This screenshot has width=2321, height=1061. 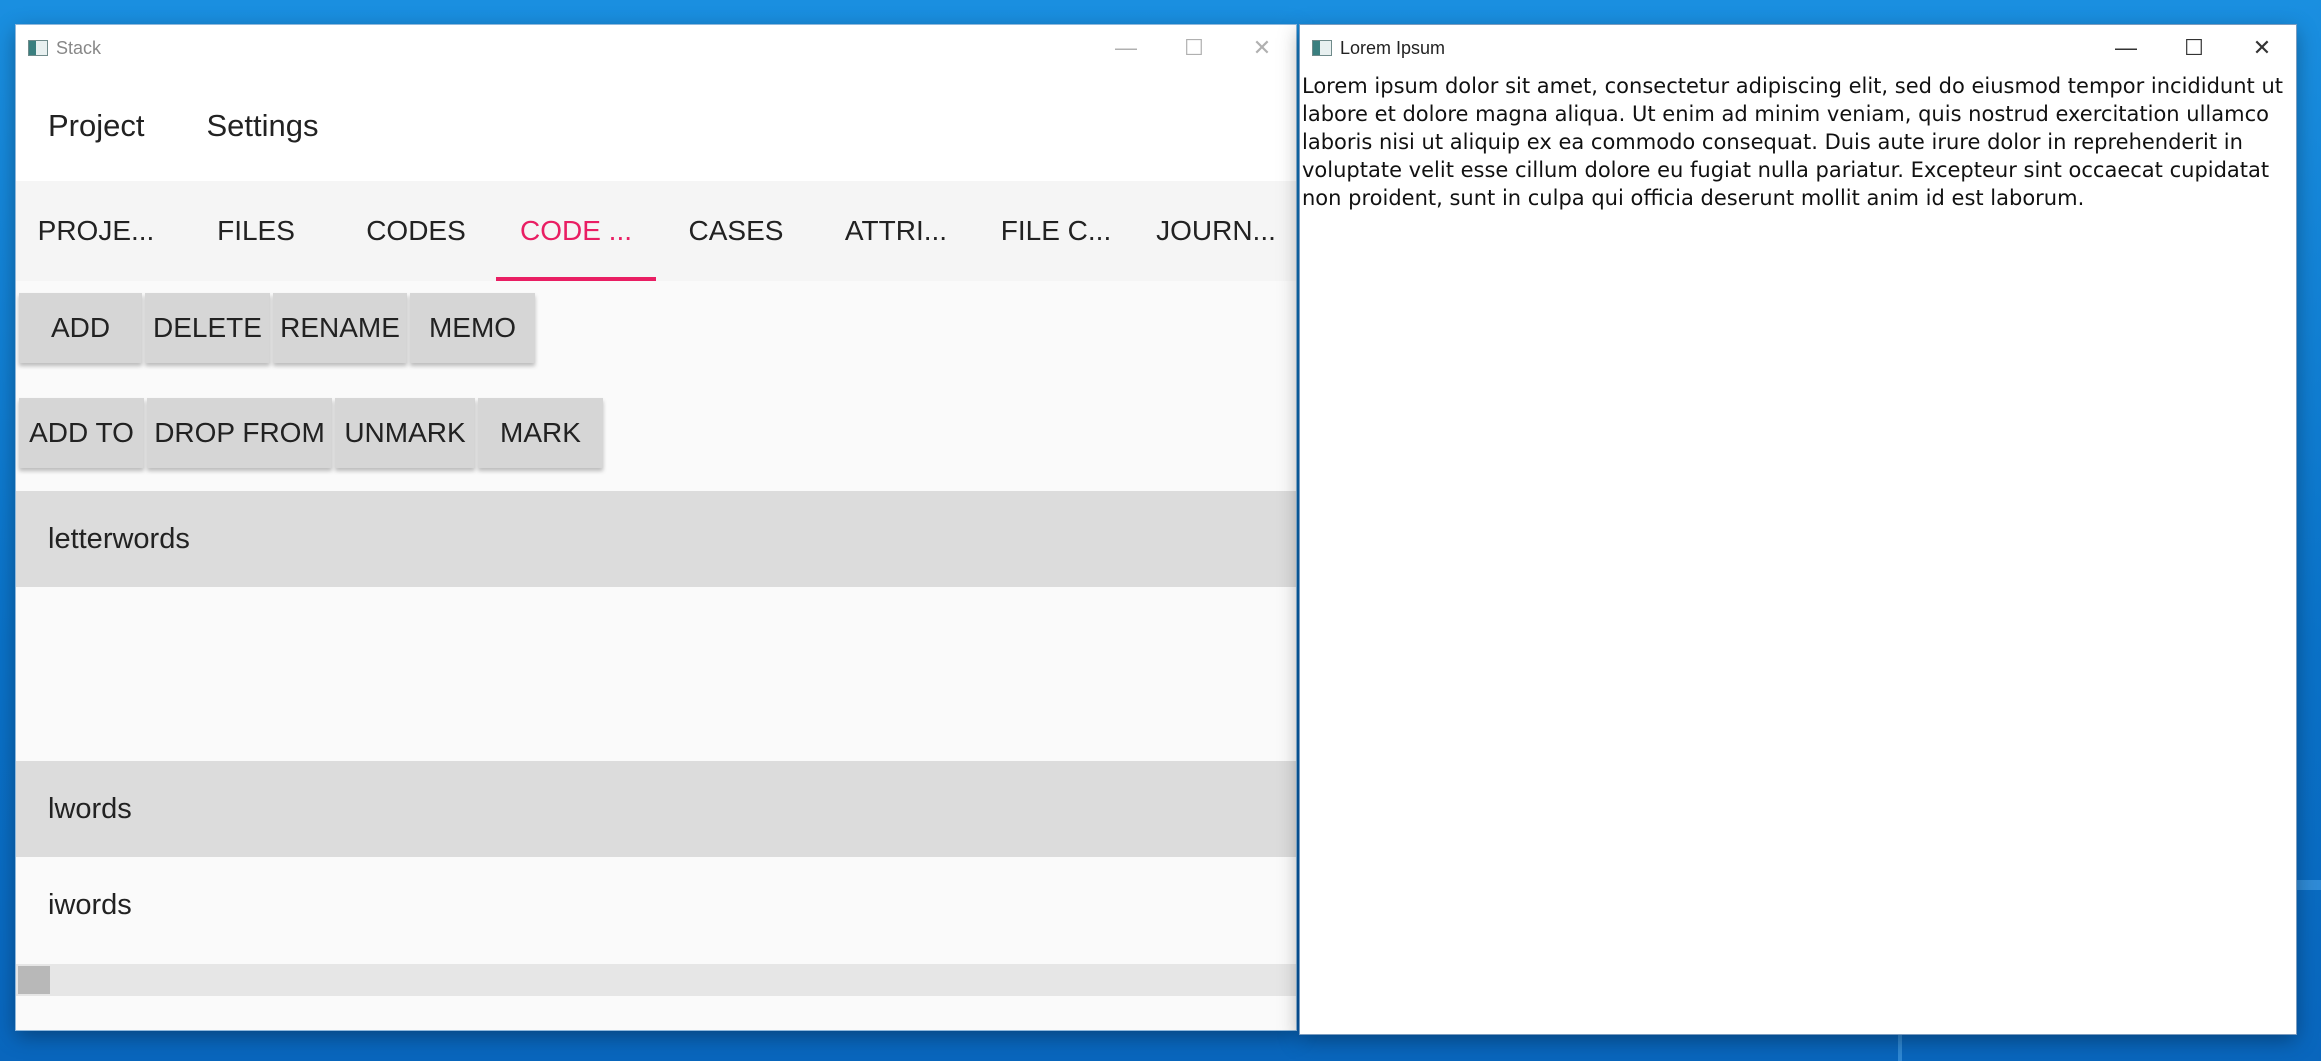 I want to click on action-button-row: ADD DELETE RENAME MEMO, so click(x=278, y=328).